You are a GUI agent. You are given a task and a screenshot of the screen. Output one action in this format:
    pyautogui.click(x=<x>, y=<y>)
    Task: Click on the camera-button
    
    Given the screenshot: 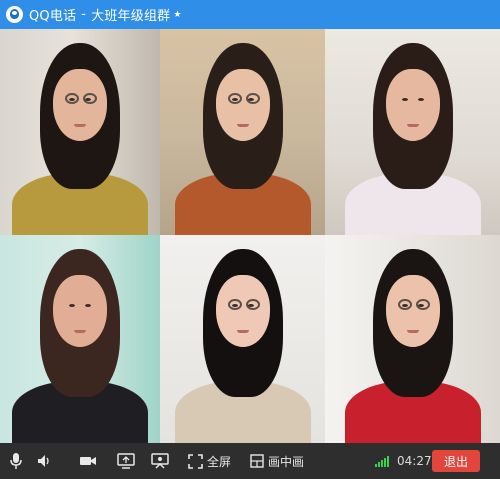 What is the action you would take?
    pyautogui.click(x=88, y=461)
    